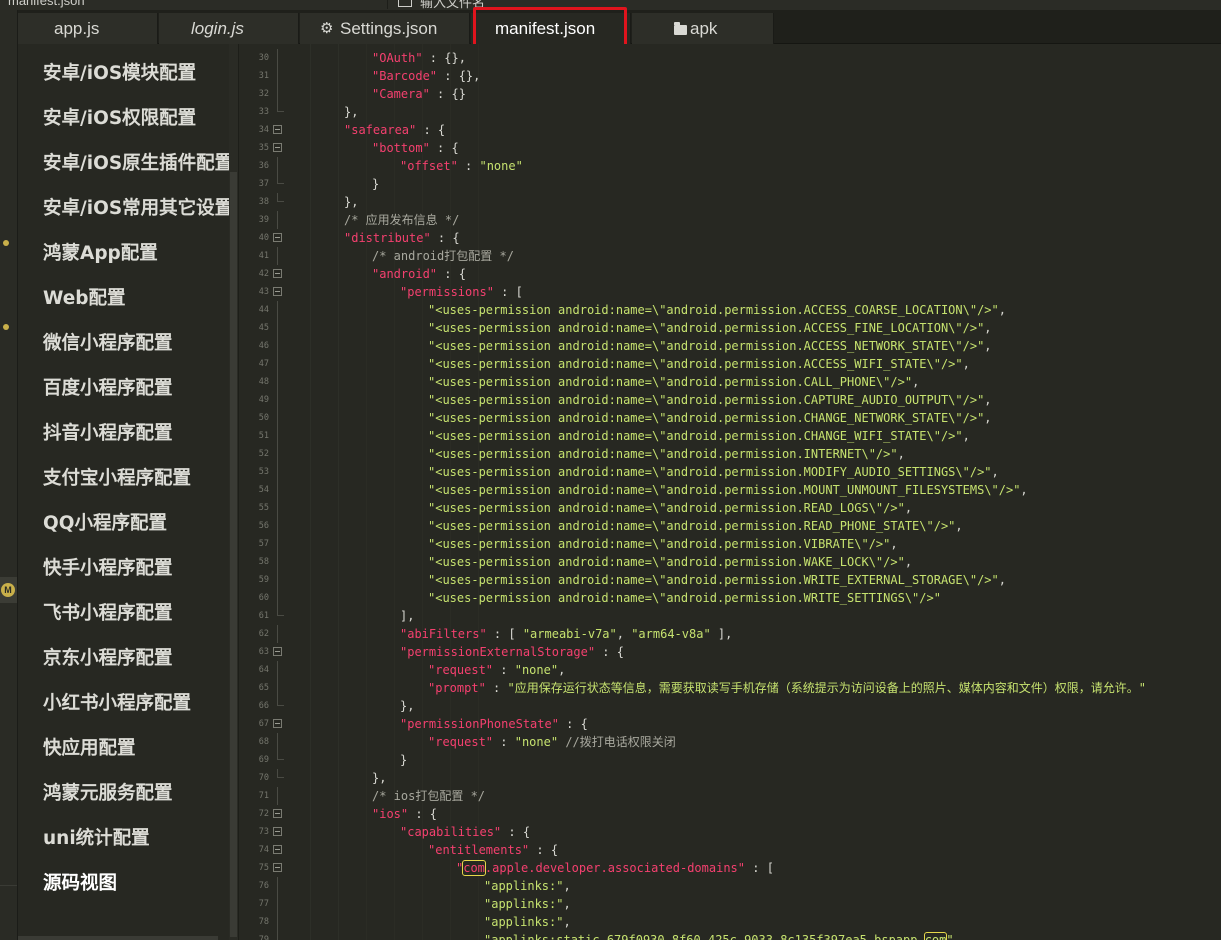  Describe the element at coordinates (100, 252) in the screenshot. I see `config-nav-item: 鸿蒙App配置` at that location.